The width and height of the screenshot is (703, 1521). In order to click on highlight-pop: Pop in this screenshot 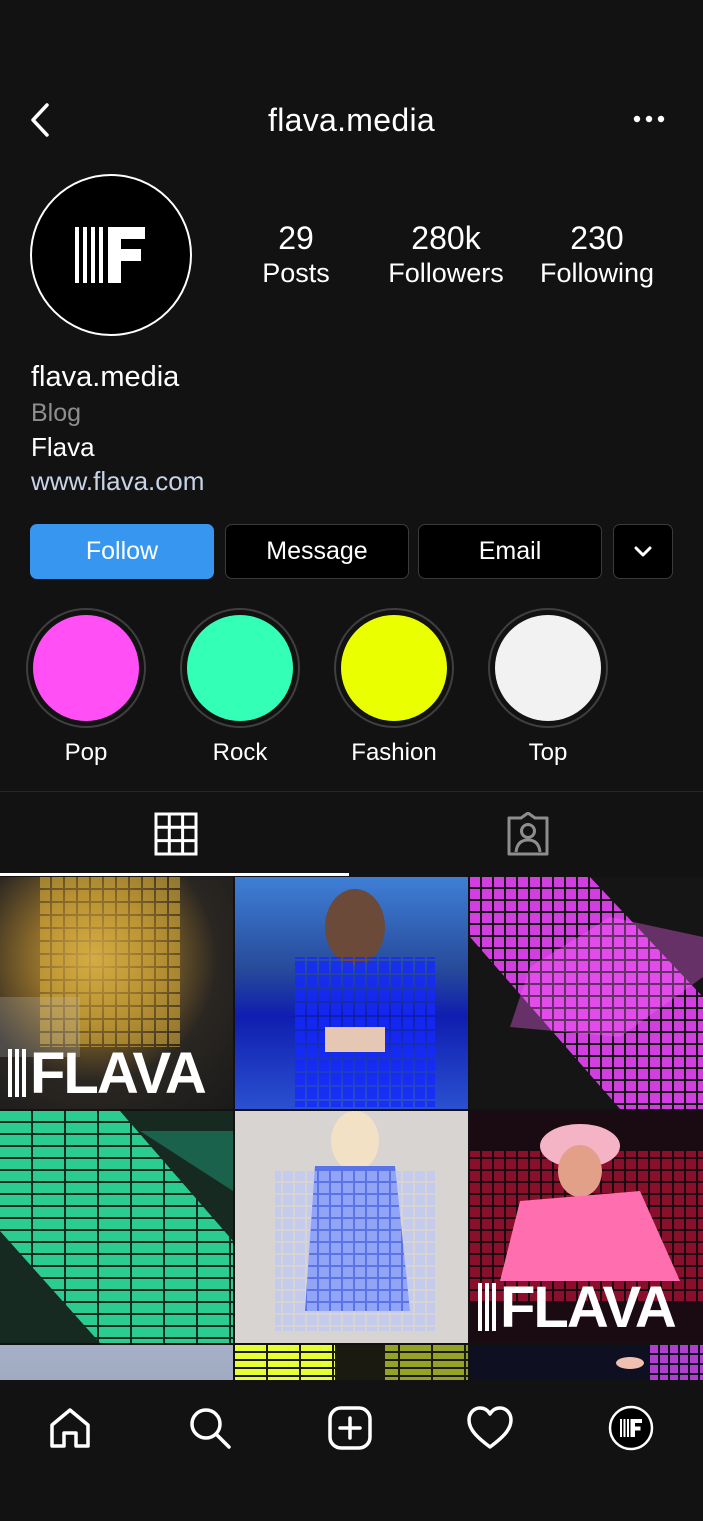, I will do `click(86, 688)`.